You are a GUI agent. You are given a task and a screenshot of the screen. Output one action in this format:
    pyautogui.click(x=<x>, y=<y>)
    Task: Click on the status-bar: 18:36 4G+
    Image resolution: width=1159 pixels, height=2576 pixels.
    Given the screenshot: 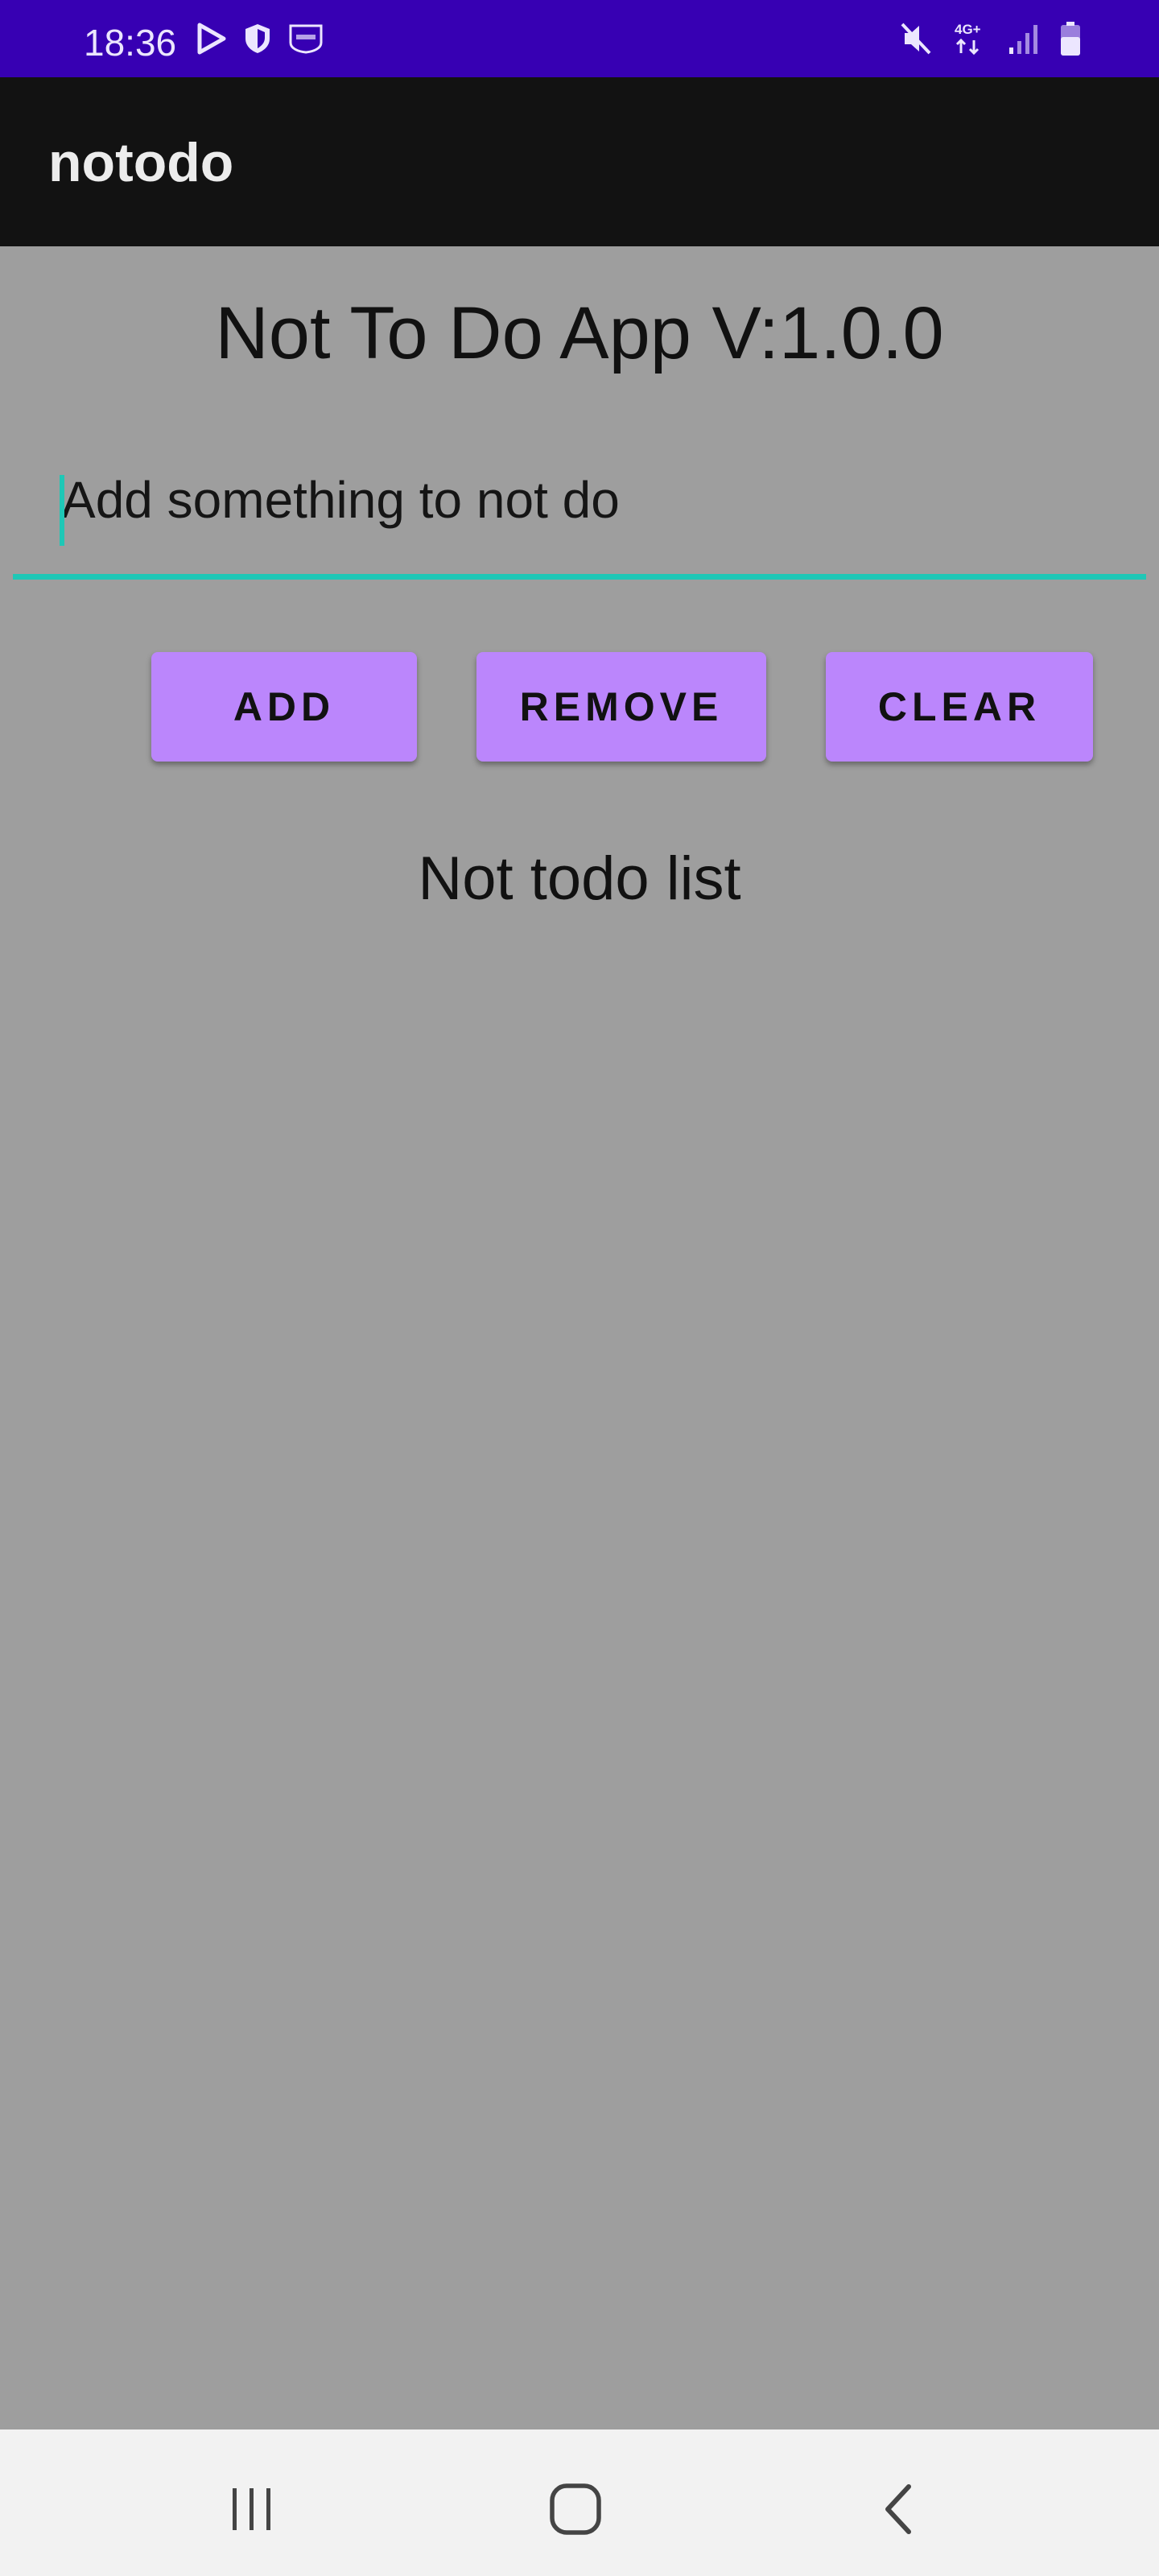 What is the action you would take?
    pyautogui.click(x=579, y=38)
    